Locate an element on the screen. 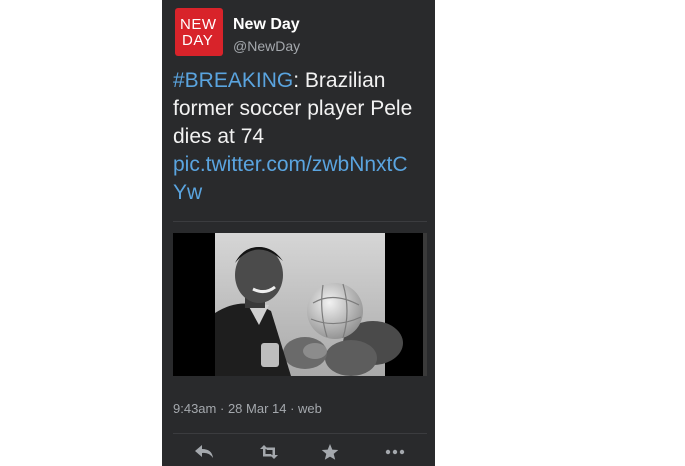  retweet-icon is located at coordinates (269, 452).